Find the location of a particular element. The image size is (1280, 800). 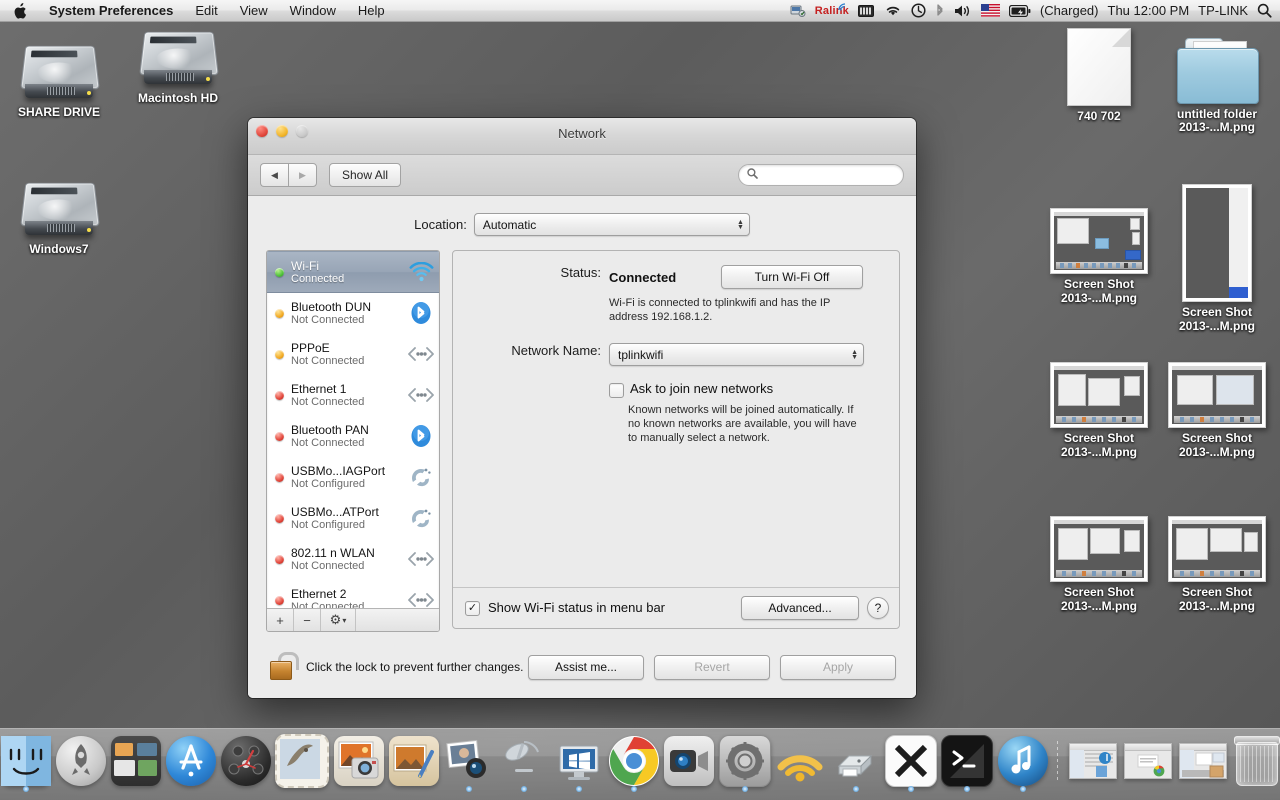

lock-icon is located at coordinates (284, 667).